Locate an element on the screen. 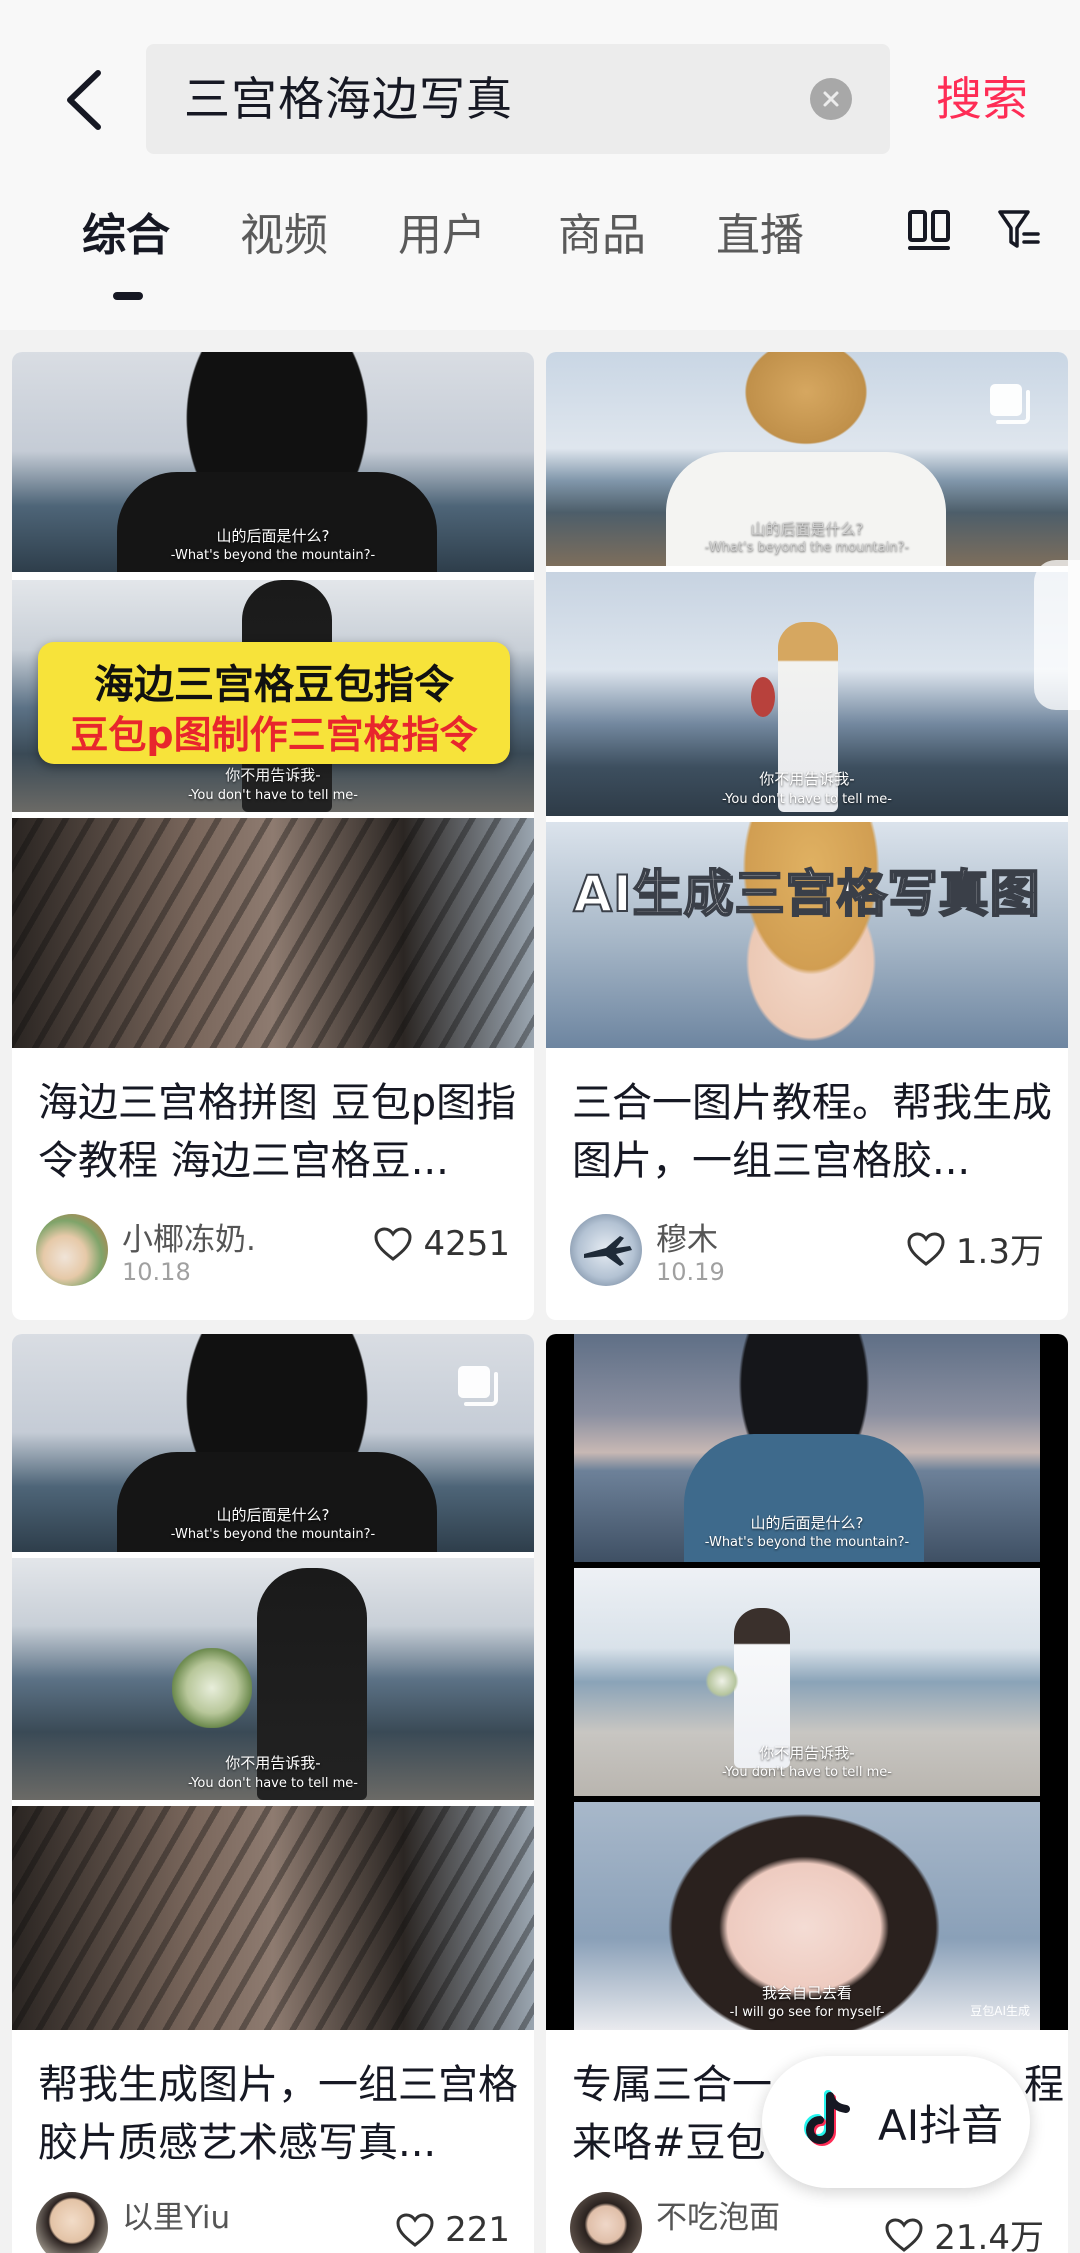  side-drawer-handle is located at coordinates (1057, 635).